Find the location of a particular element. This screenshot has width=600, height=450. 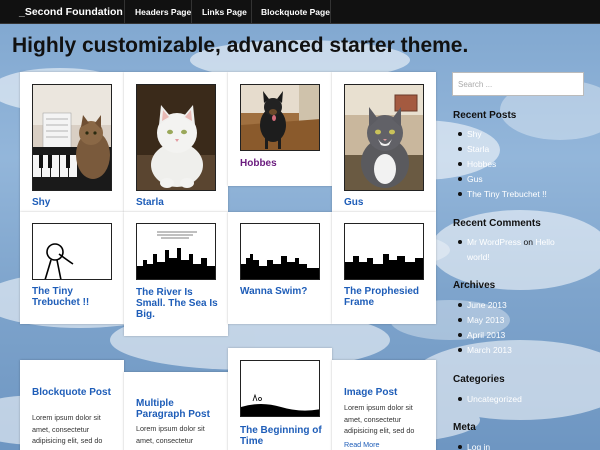

stick-figure-comic is located at coordinates (72, 251).